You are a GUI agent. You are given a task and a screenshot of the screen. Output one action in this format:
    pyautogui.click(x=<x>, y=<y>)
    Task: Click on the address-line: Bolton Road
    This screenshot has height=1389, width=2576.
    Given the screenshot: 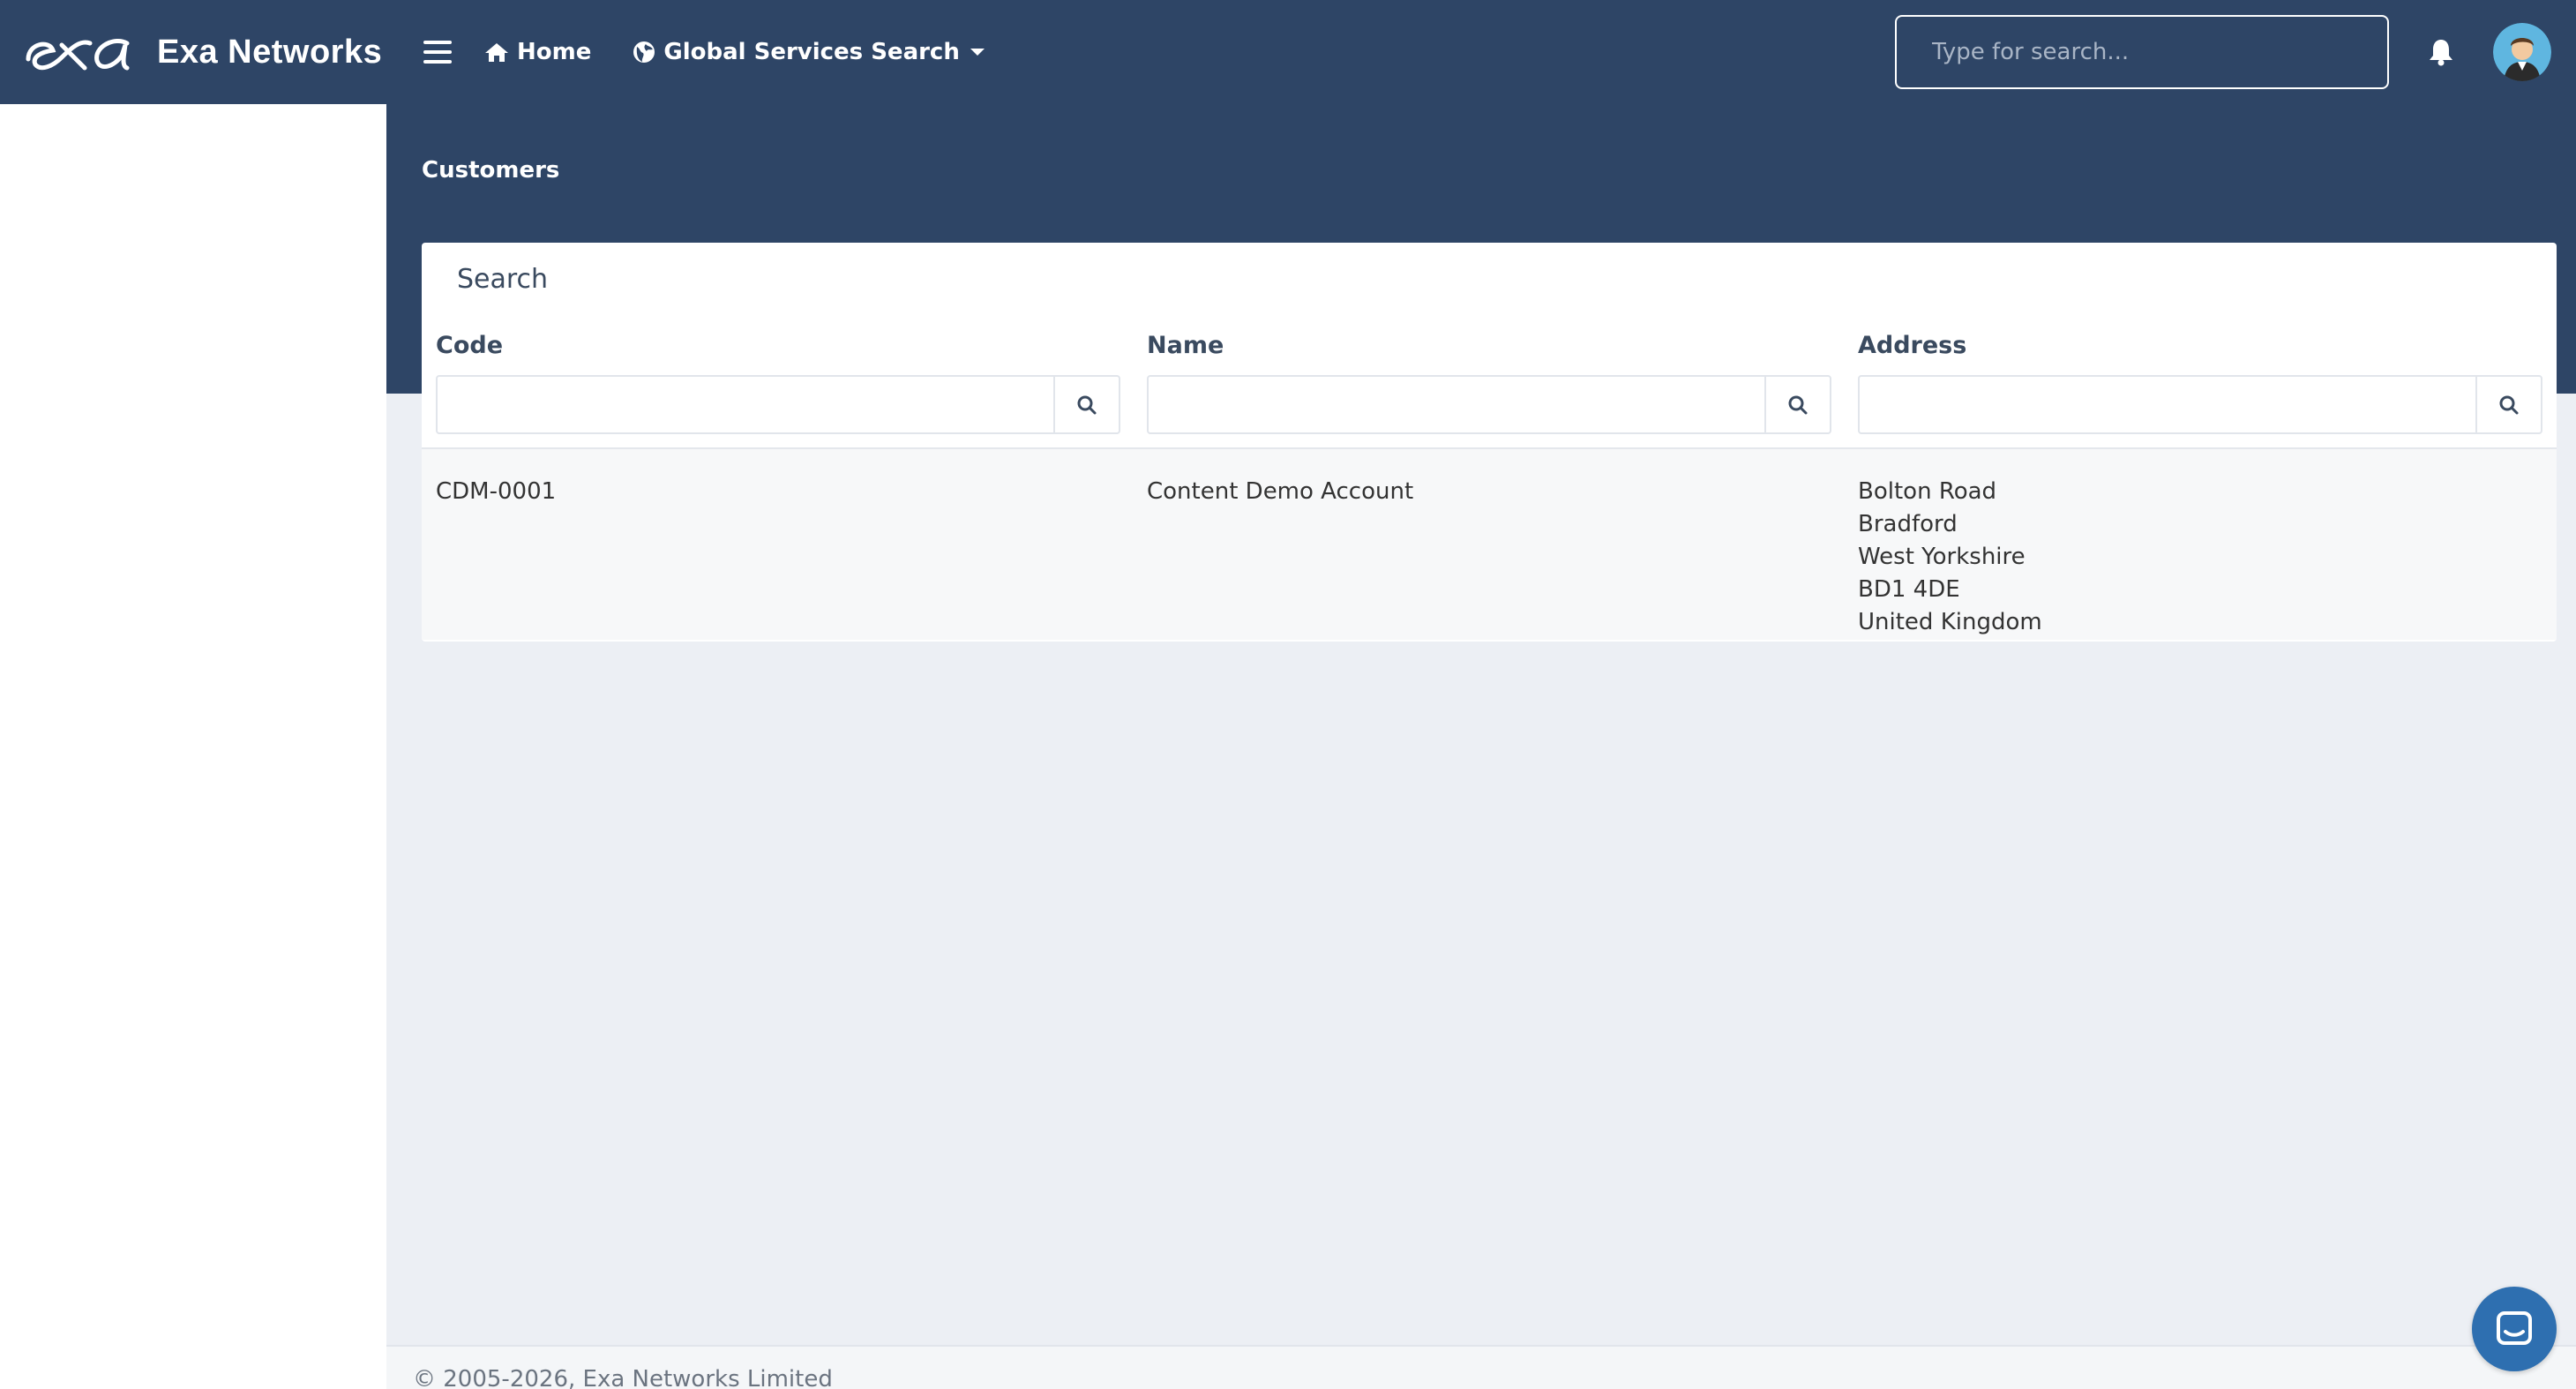 What is the action you would take?
    pyautogui.click(x=1928, y=491)
    